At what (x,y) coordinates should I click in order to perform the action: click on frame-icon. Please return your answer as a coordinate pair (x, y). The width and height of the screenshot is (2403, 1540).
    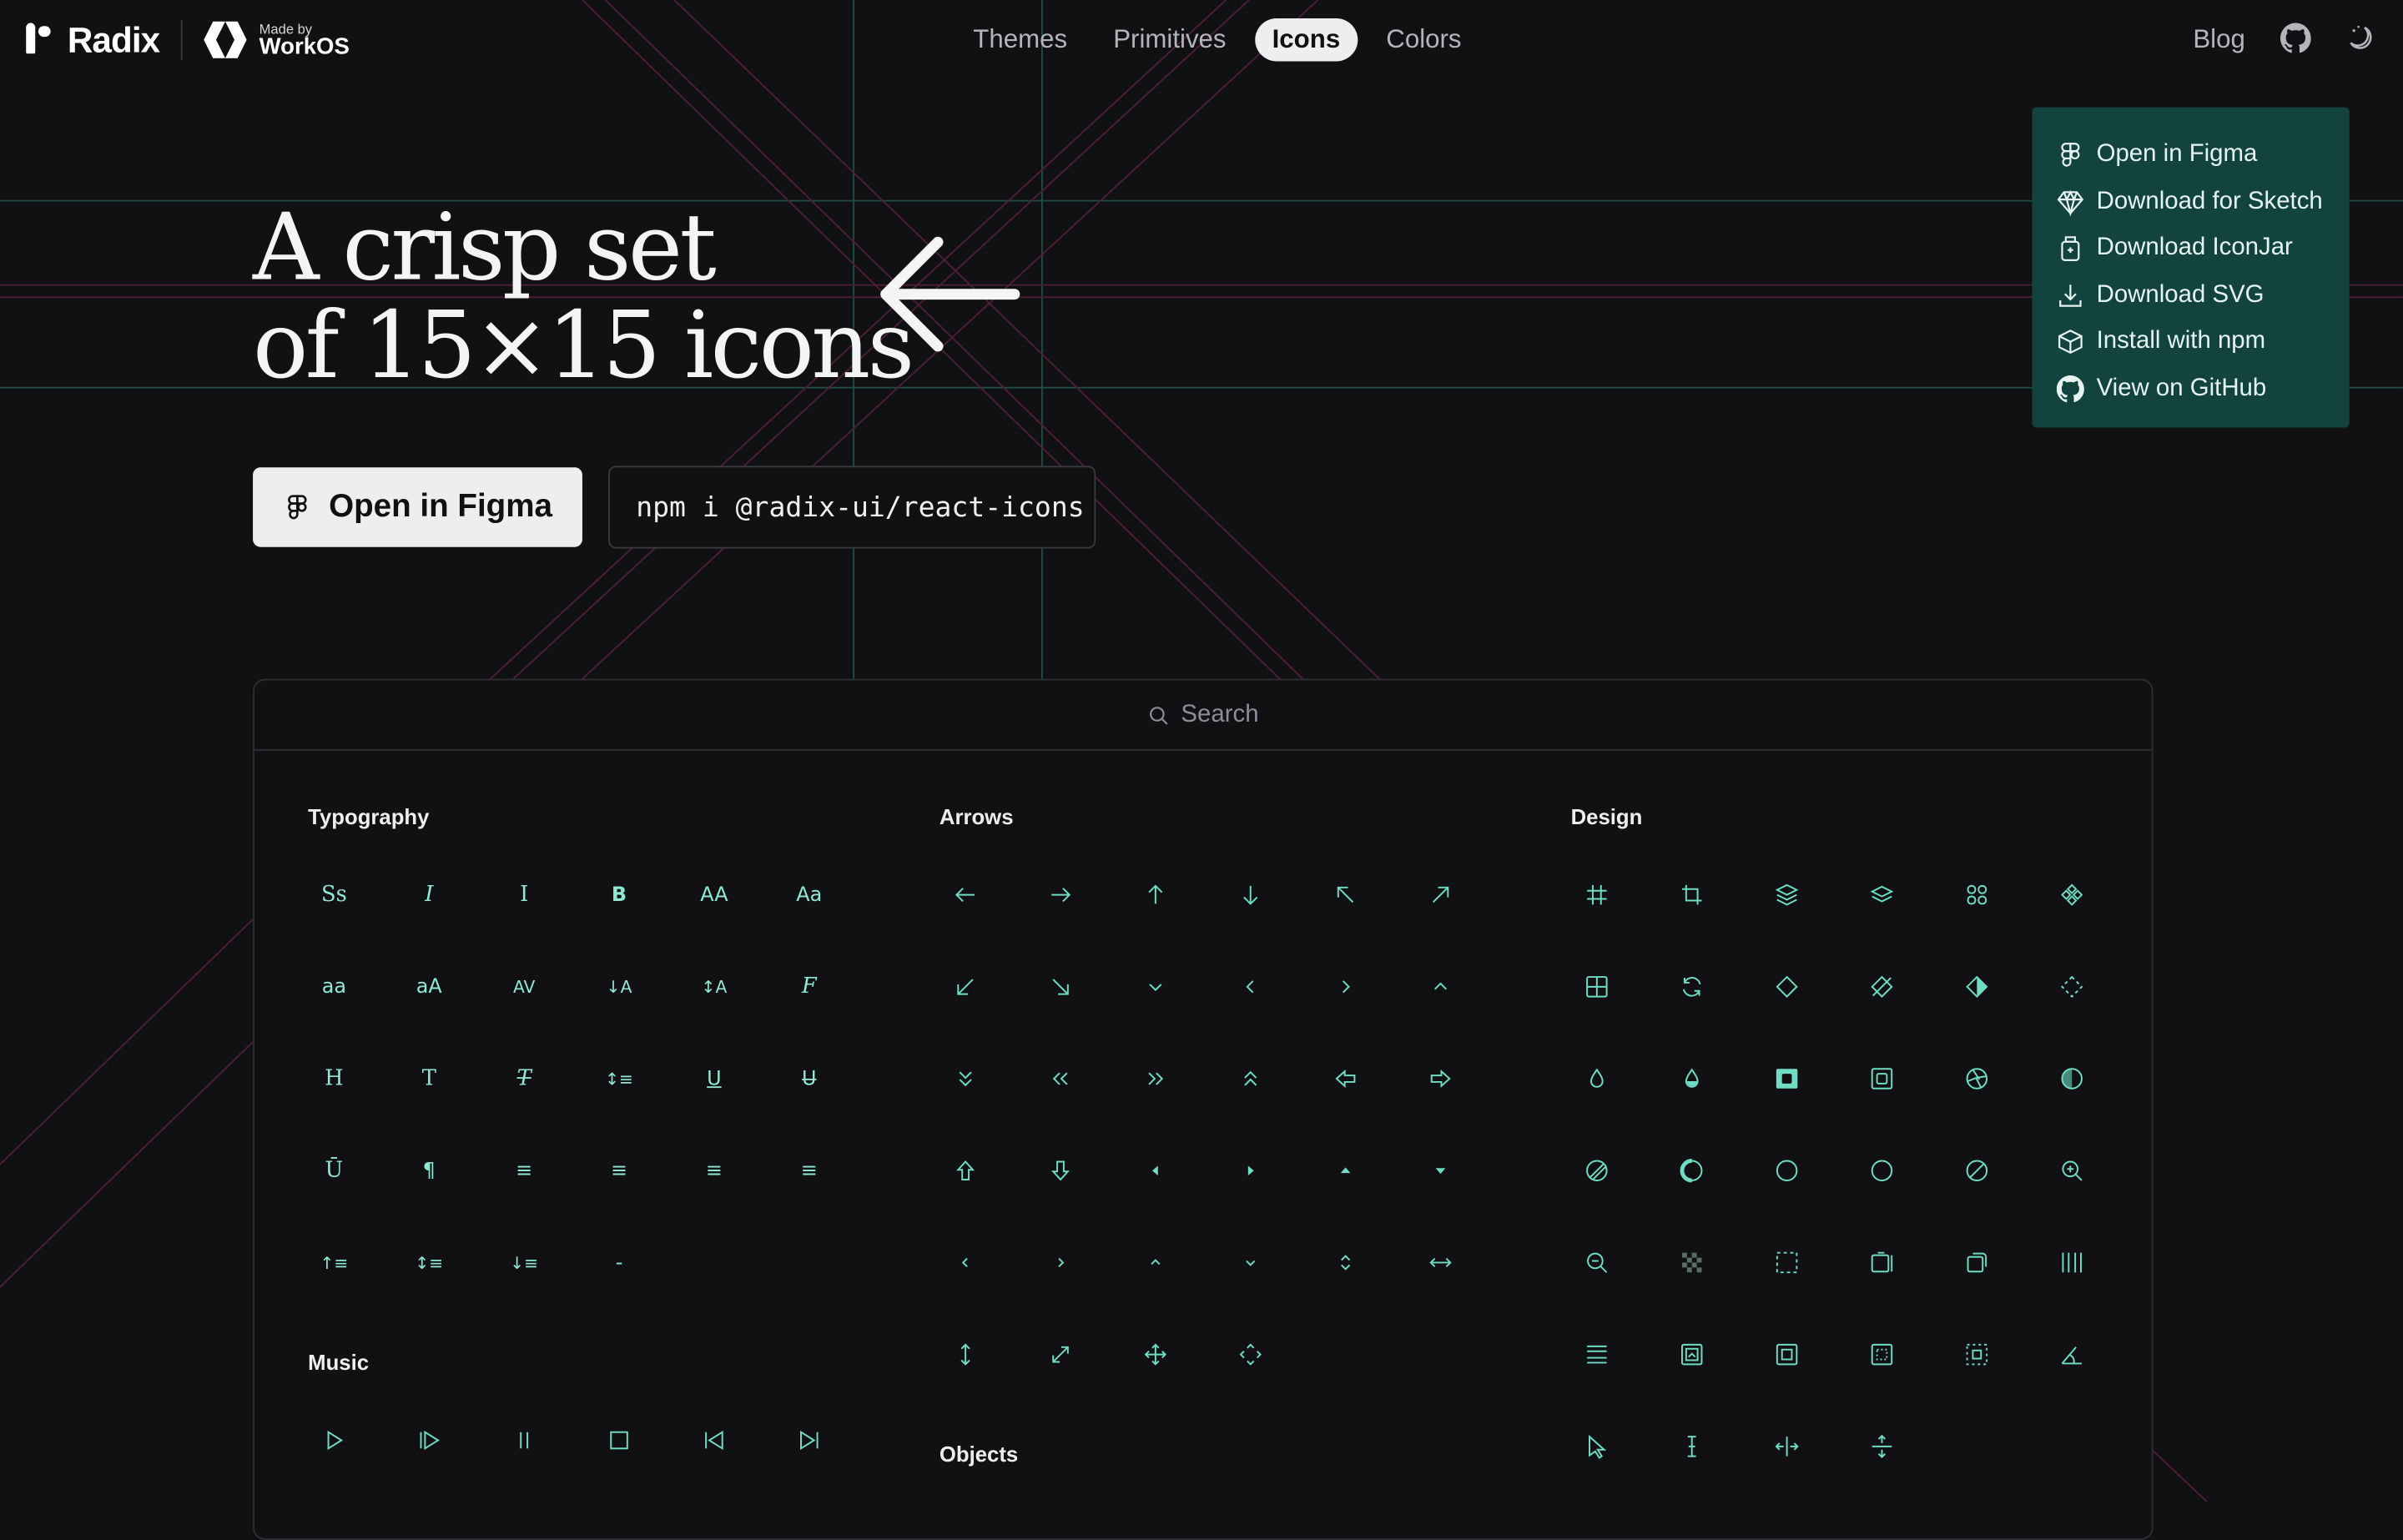
    Looking at the image, I should click on (1596, 895).